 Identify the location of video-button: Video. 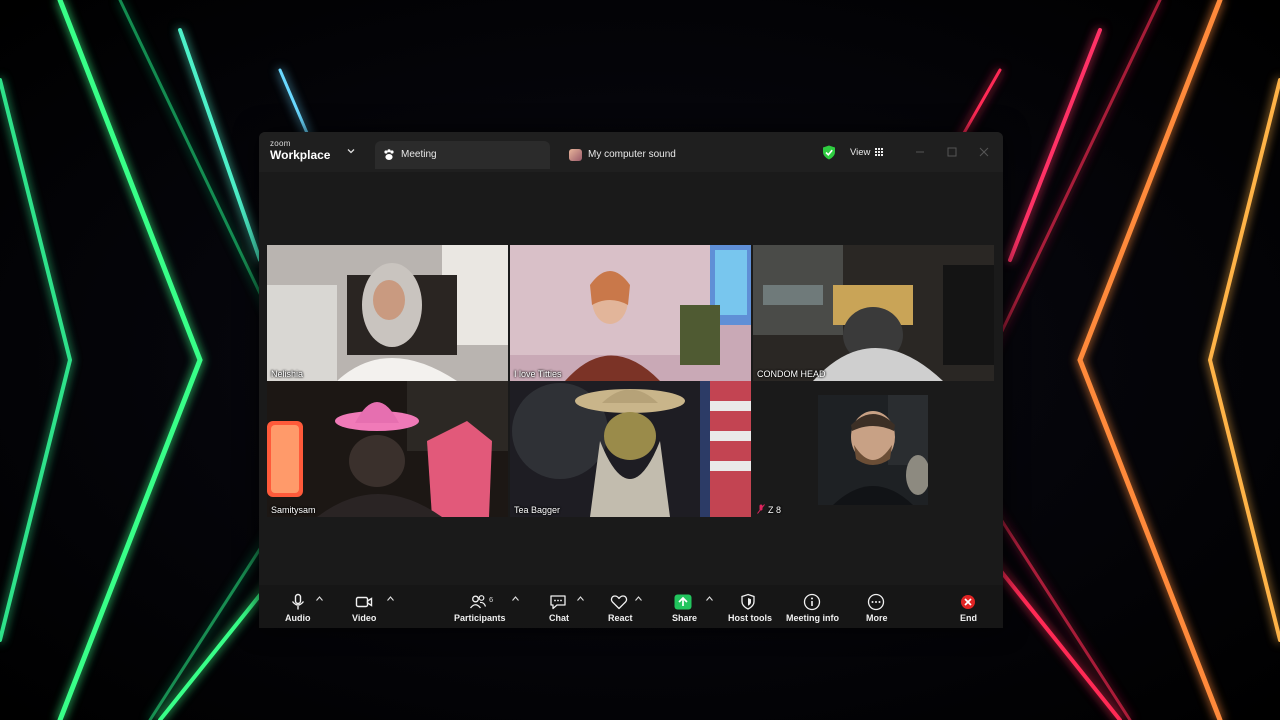
(364, 606).